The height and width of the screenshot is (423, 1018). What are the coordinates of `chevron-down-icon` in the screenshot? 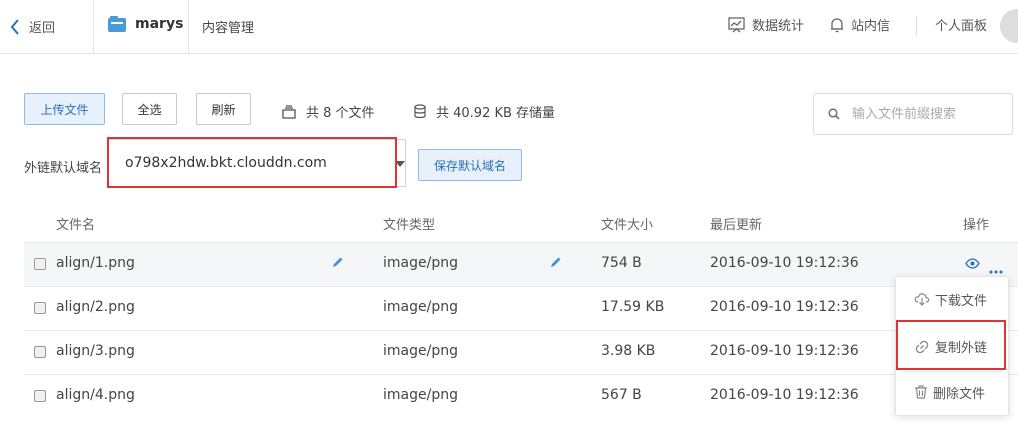 It's located at (400, 164).